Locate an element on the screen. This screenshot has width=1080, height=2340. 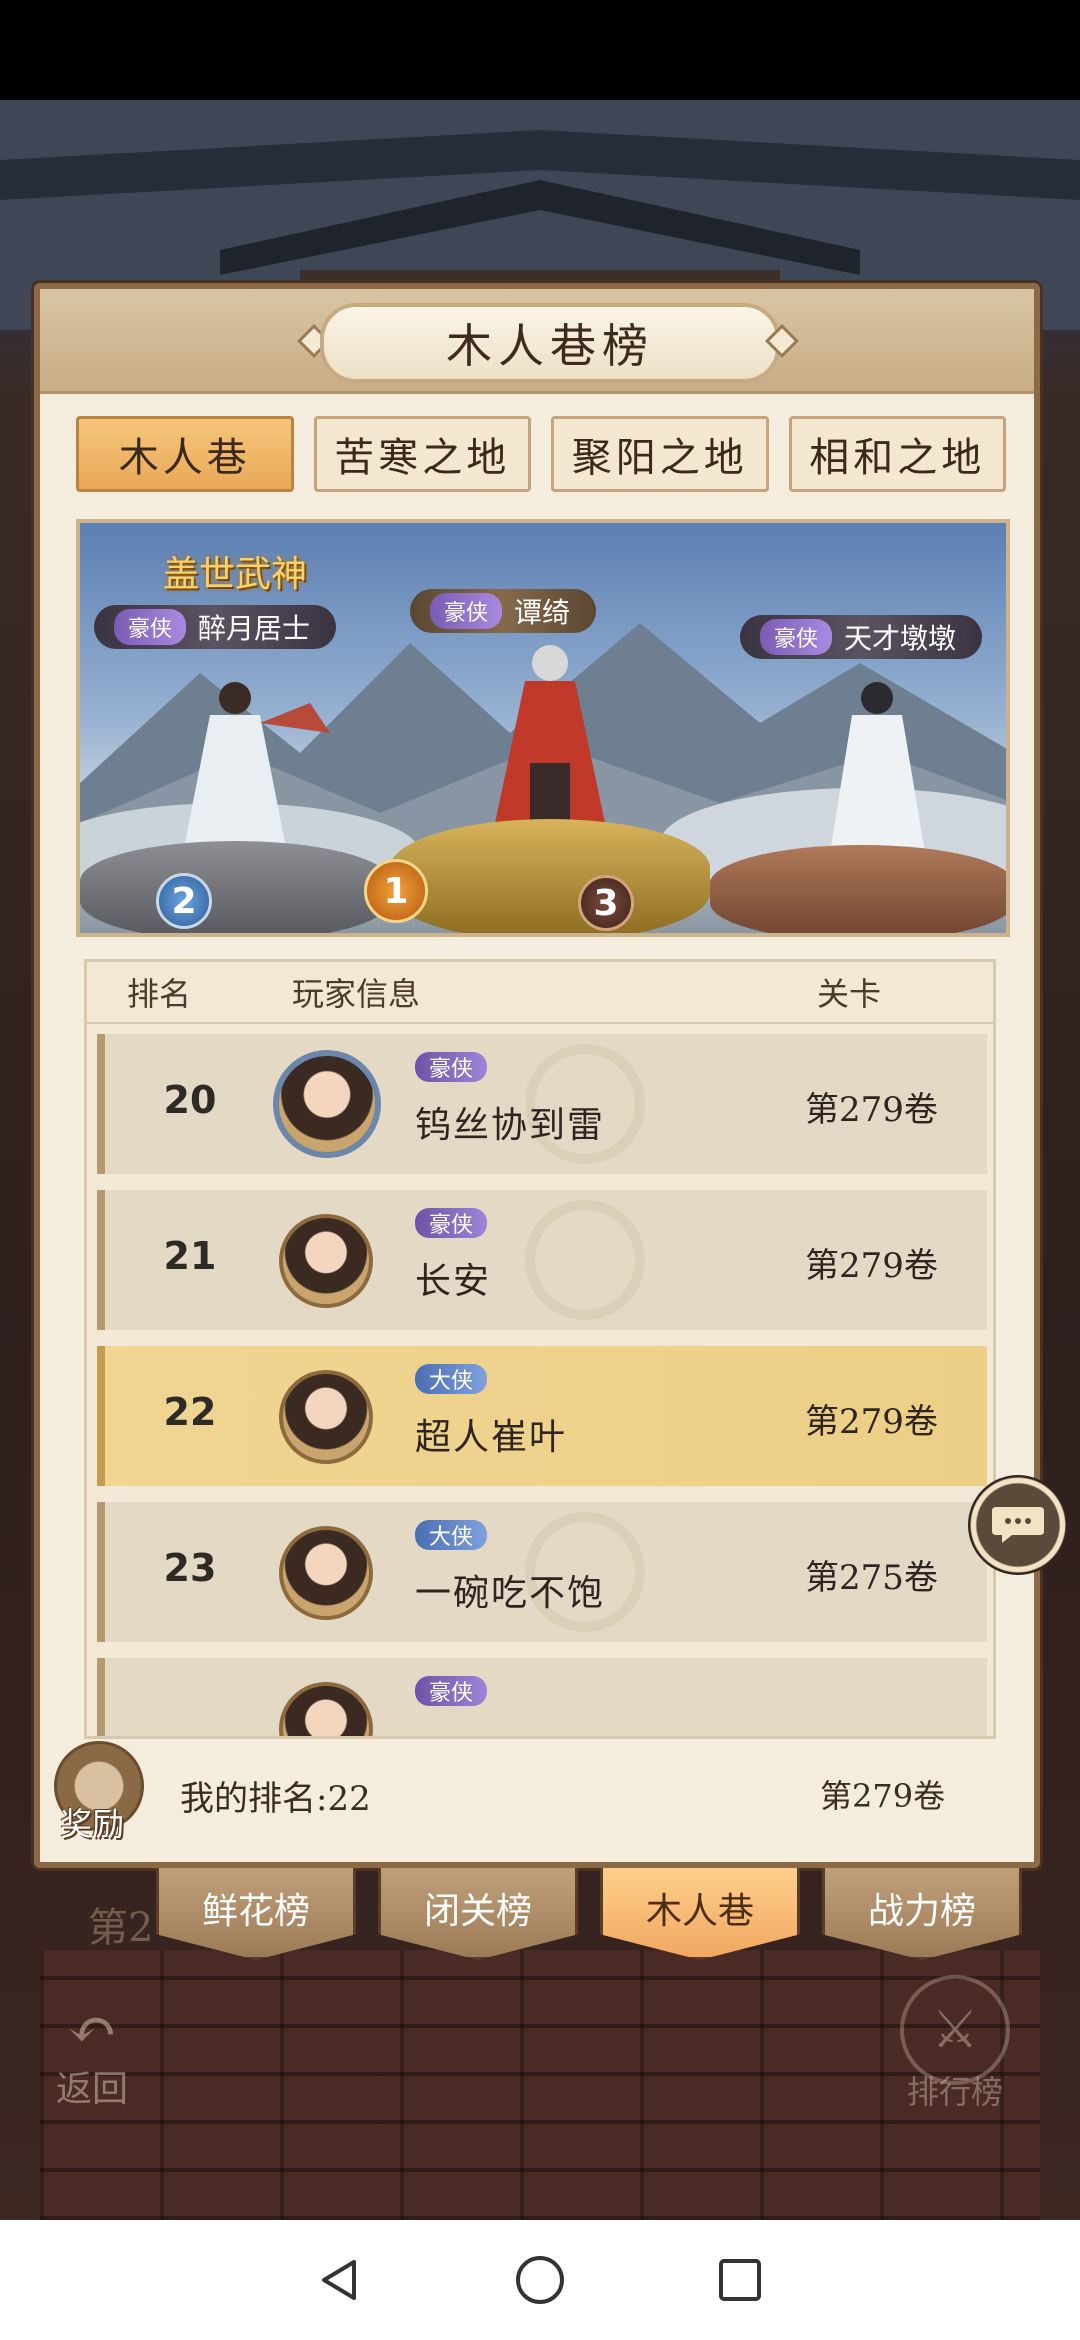
chat-bubble-icon is located at coordinates (1018, 1525).